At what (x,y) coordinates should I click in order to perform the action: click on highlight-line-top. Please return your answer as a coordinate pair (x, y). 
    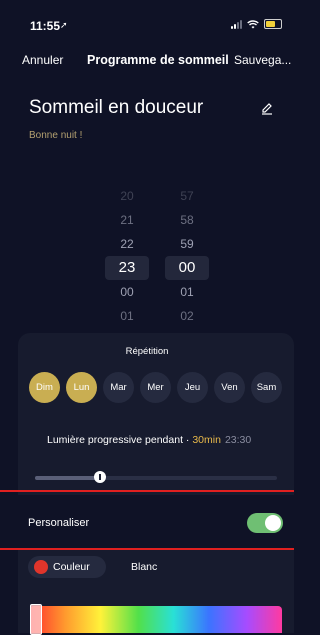
    Looking at the image, I should click on (147, 491).